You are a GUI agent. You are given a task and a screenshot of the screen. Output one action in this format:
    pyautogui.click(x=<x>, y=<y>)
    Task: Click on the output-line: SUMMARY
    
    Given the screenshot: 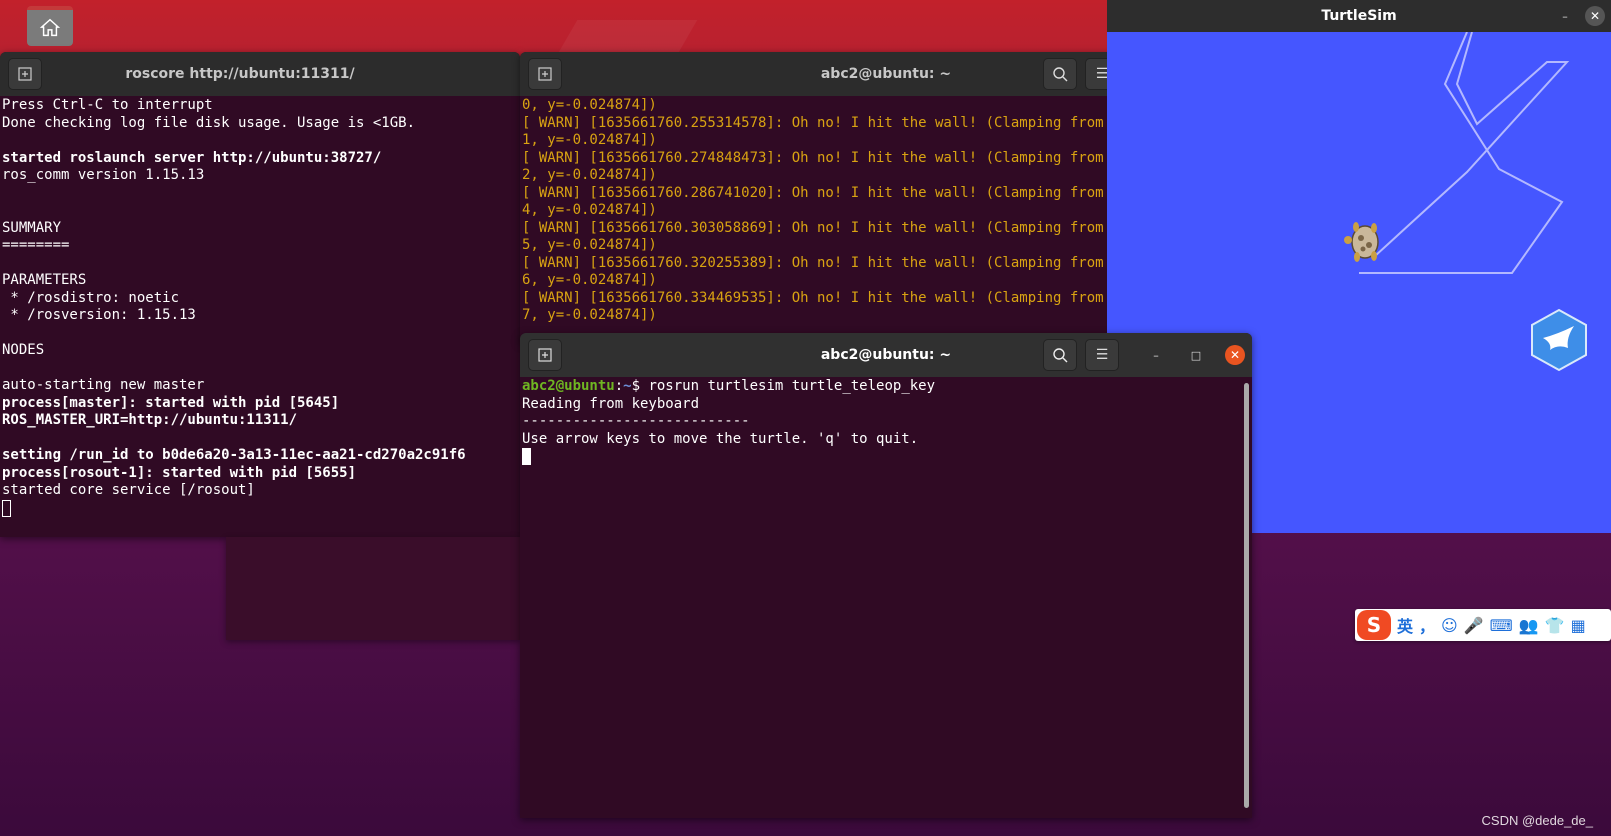 What is the action you would take?
    pyautogui.click(x=32, y=227)
    